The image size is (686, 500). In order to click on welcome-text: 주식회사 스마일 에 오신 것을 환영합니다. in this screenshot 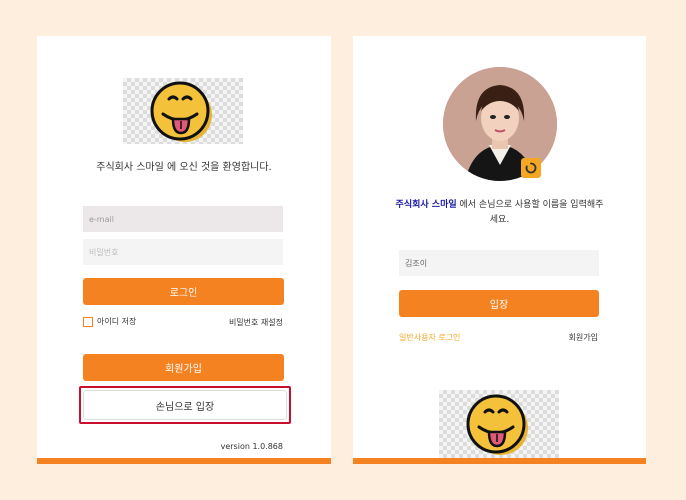, I will do `click(184, 167)`.